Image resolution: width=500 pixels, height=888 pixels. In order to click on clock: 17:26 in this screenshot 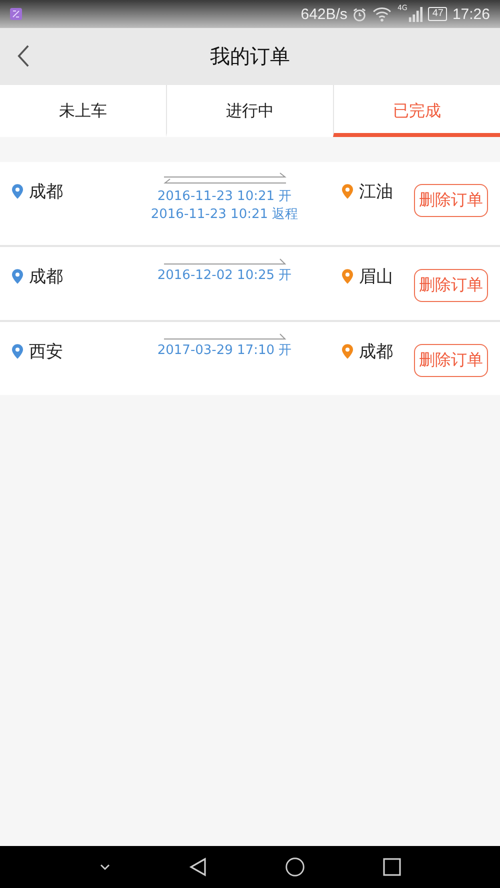, I will do `click(471, 14)`.